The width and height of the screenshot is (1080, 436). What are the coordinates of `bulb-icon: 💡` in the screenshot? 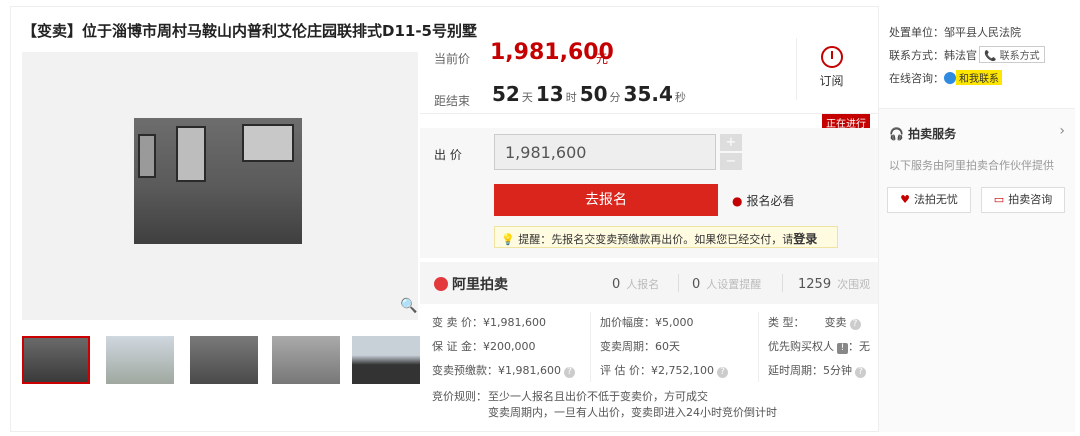 It's located at (508, 239).